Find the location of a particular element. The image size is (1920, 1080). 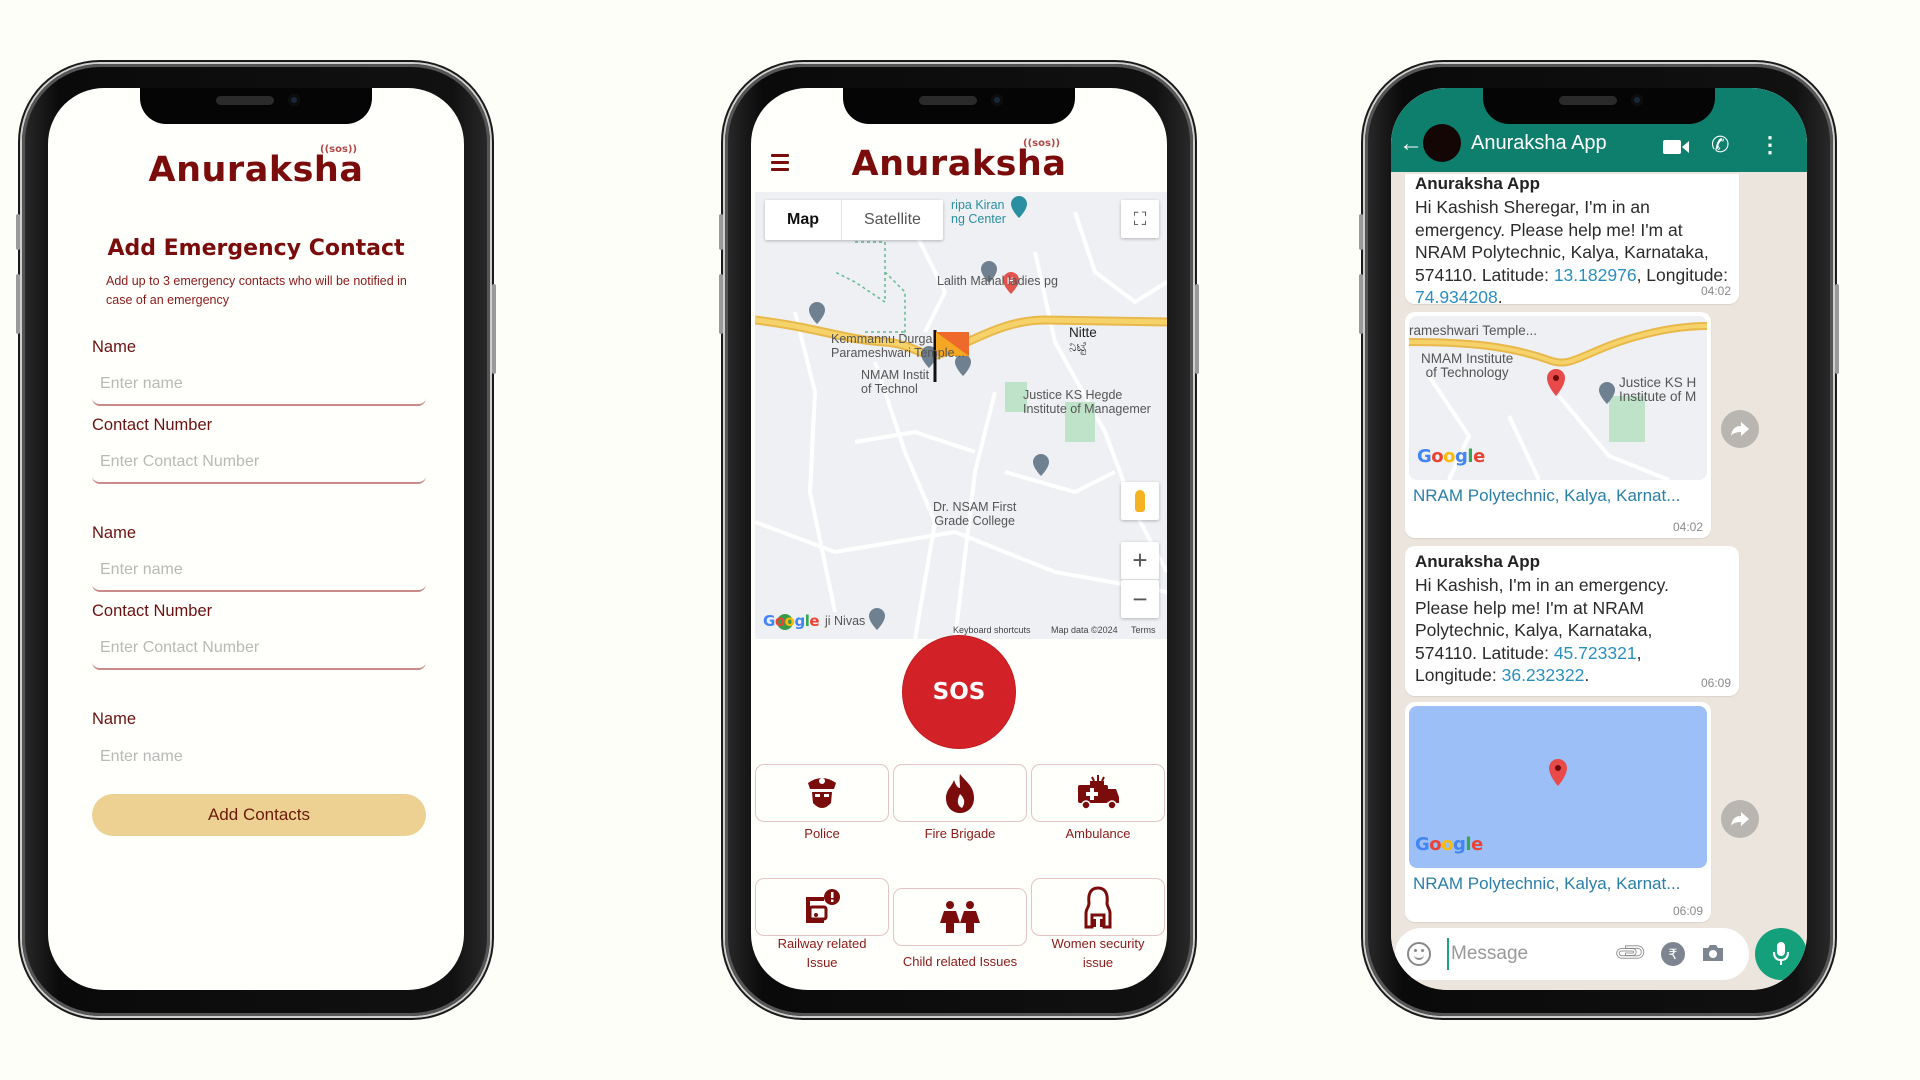

add-contacts-button: Add Contacts is located at coordinates (259, 815).